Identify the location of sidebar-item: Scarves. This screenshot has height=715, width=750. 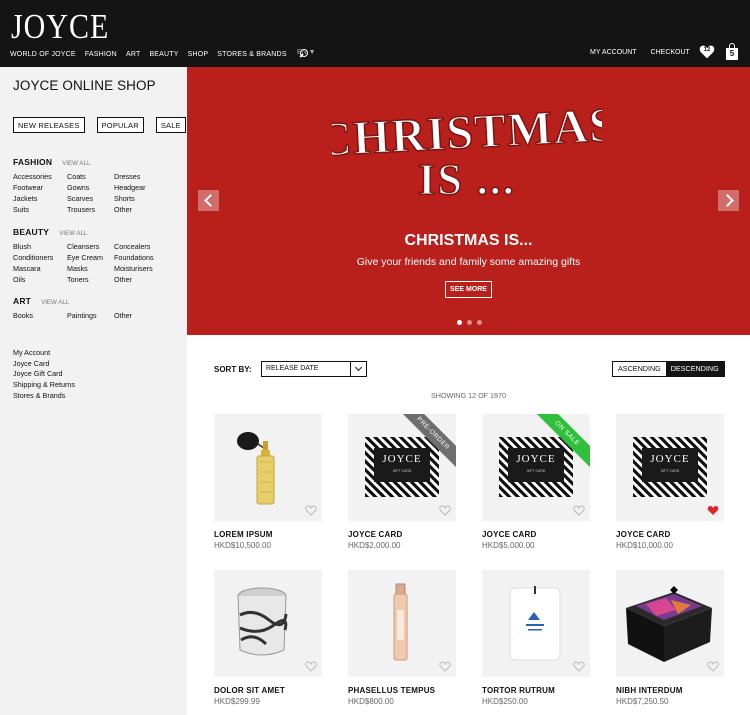
(90, 199).